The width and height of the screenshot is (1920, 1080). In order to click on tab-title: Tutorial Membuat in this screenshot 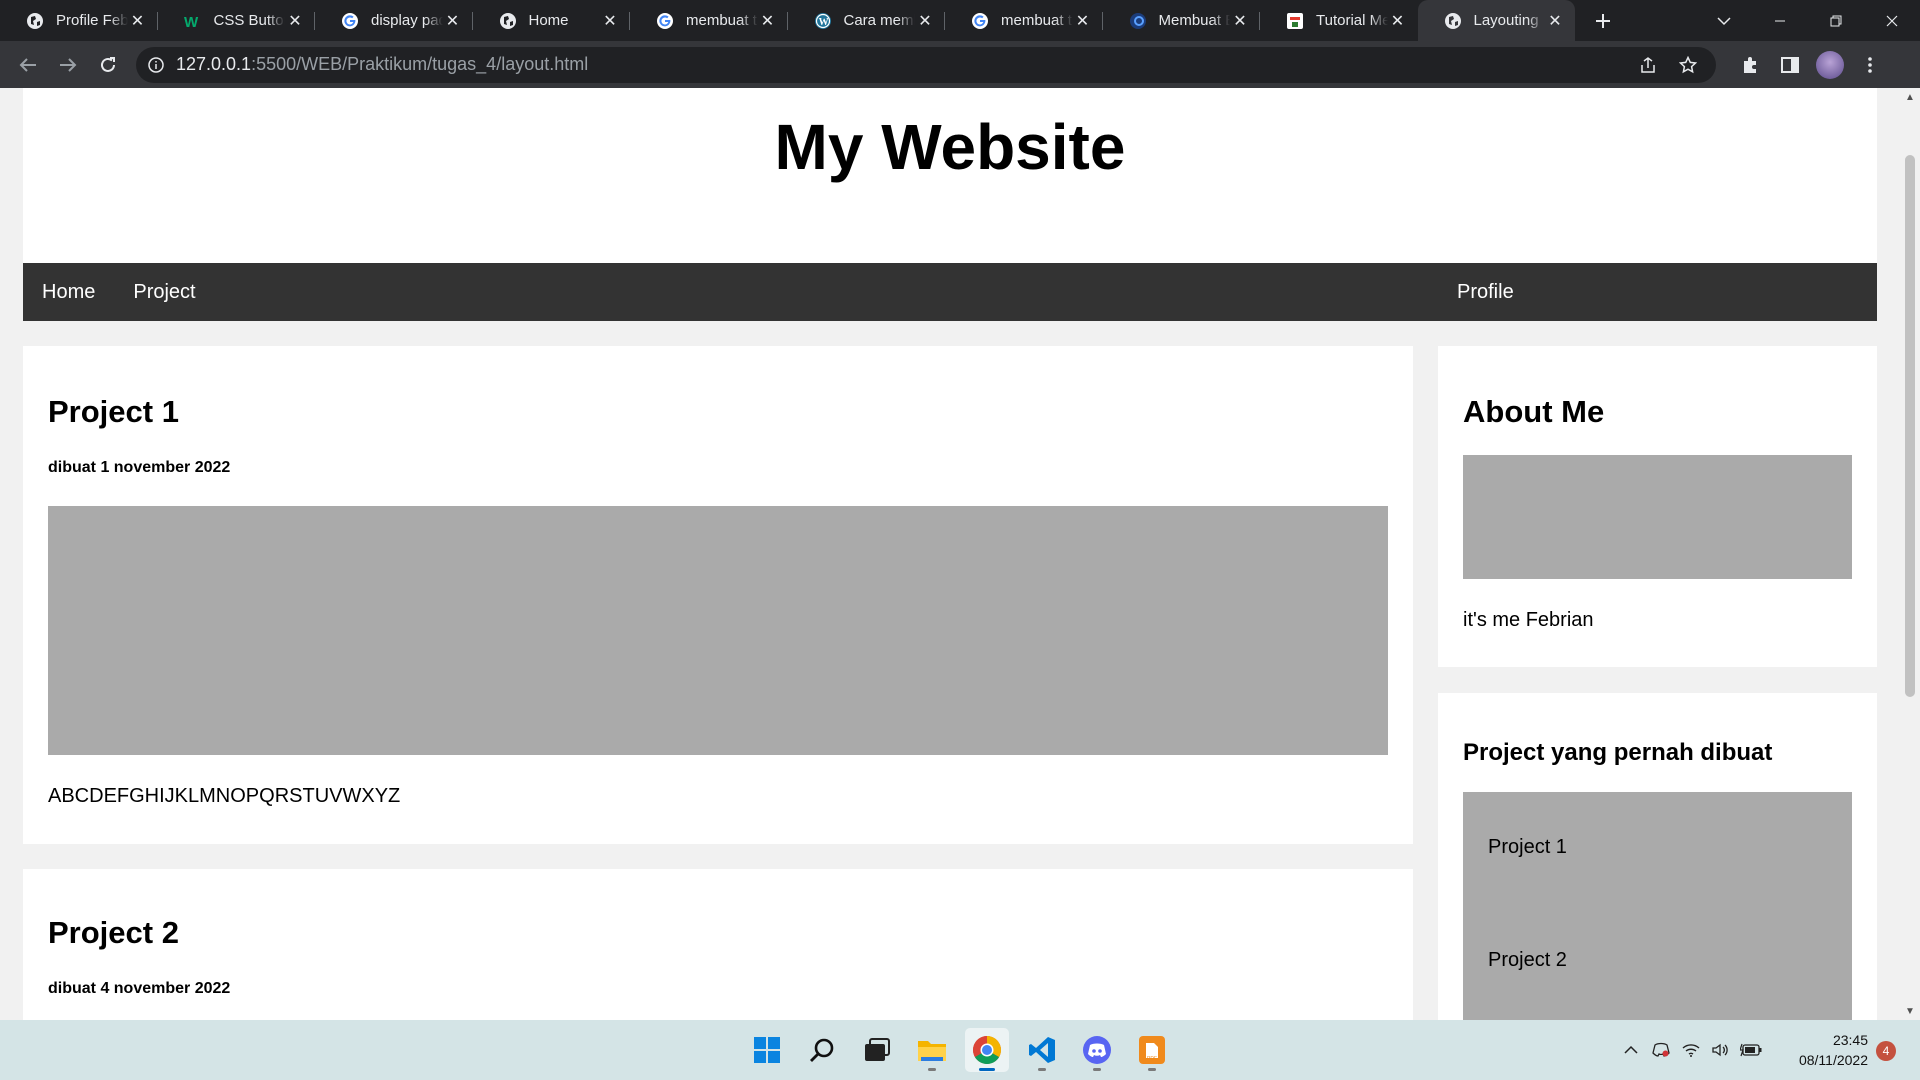, I will do `click(1352, 20)`.